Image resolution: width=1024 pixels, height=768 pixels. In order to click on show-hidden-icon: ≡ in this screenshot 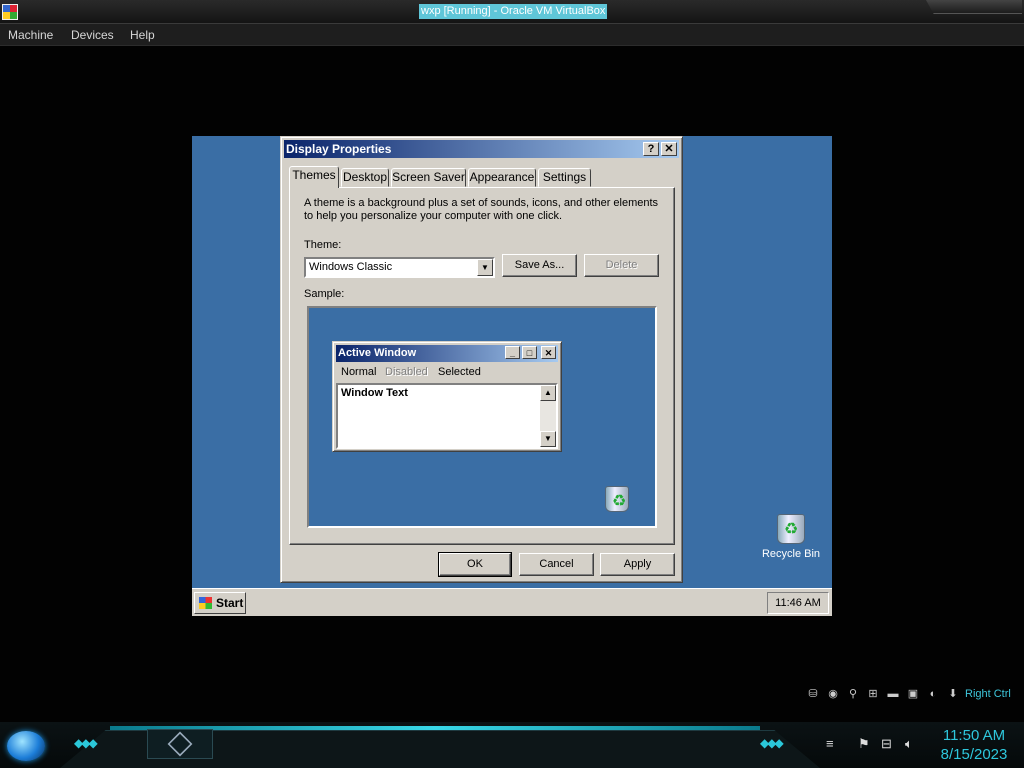, I will do `click(830, 743)`.